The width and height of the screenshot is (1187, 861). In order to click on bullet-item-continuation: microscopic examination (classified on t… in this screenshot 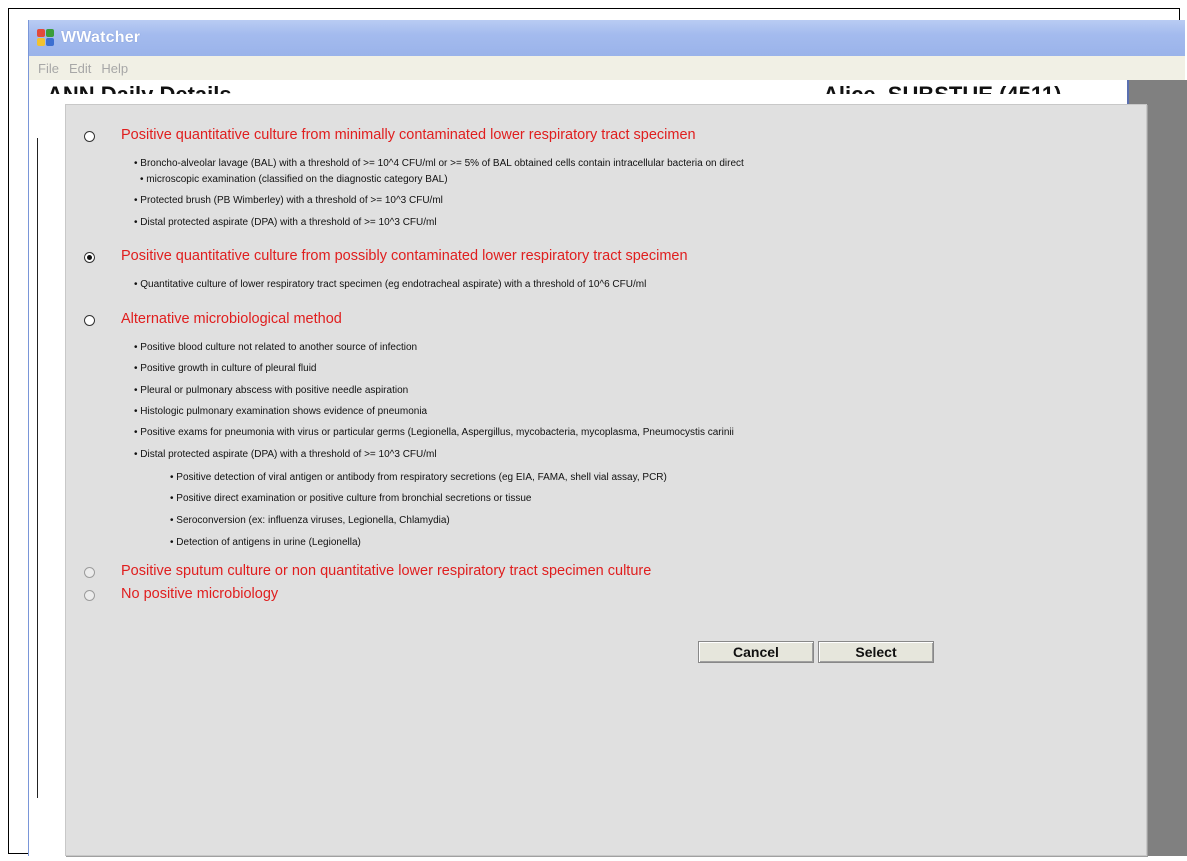, I will do `click(293, 179)`.